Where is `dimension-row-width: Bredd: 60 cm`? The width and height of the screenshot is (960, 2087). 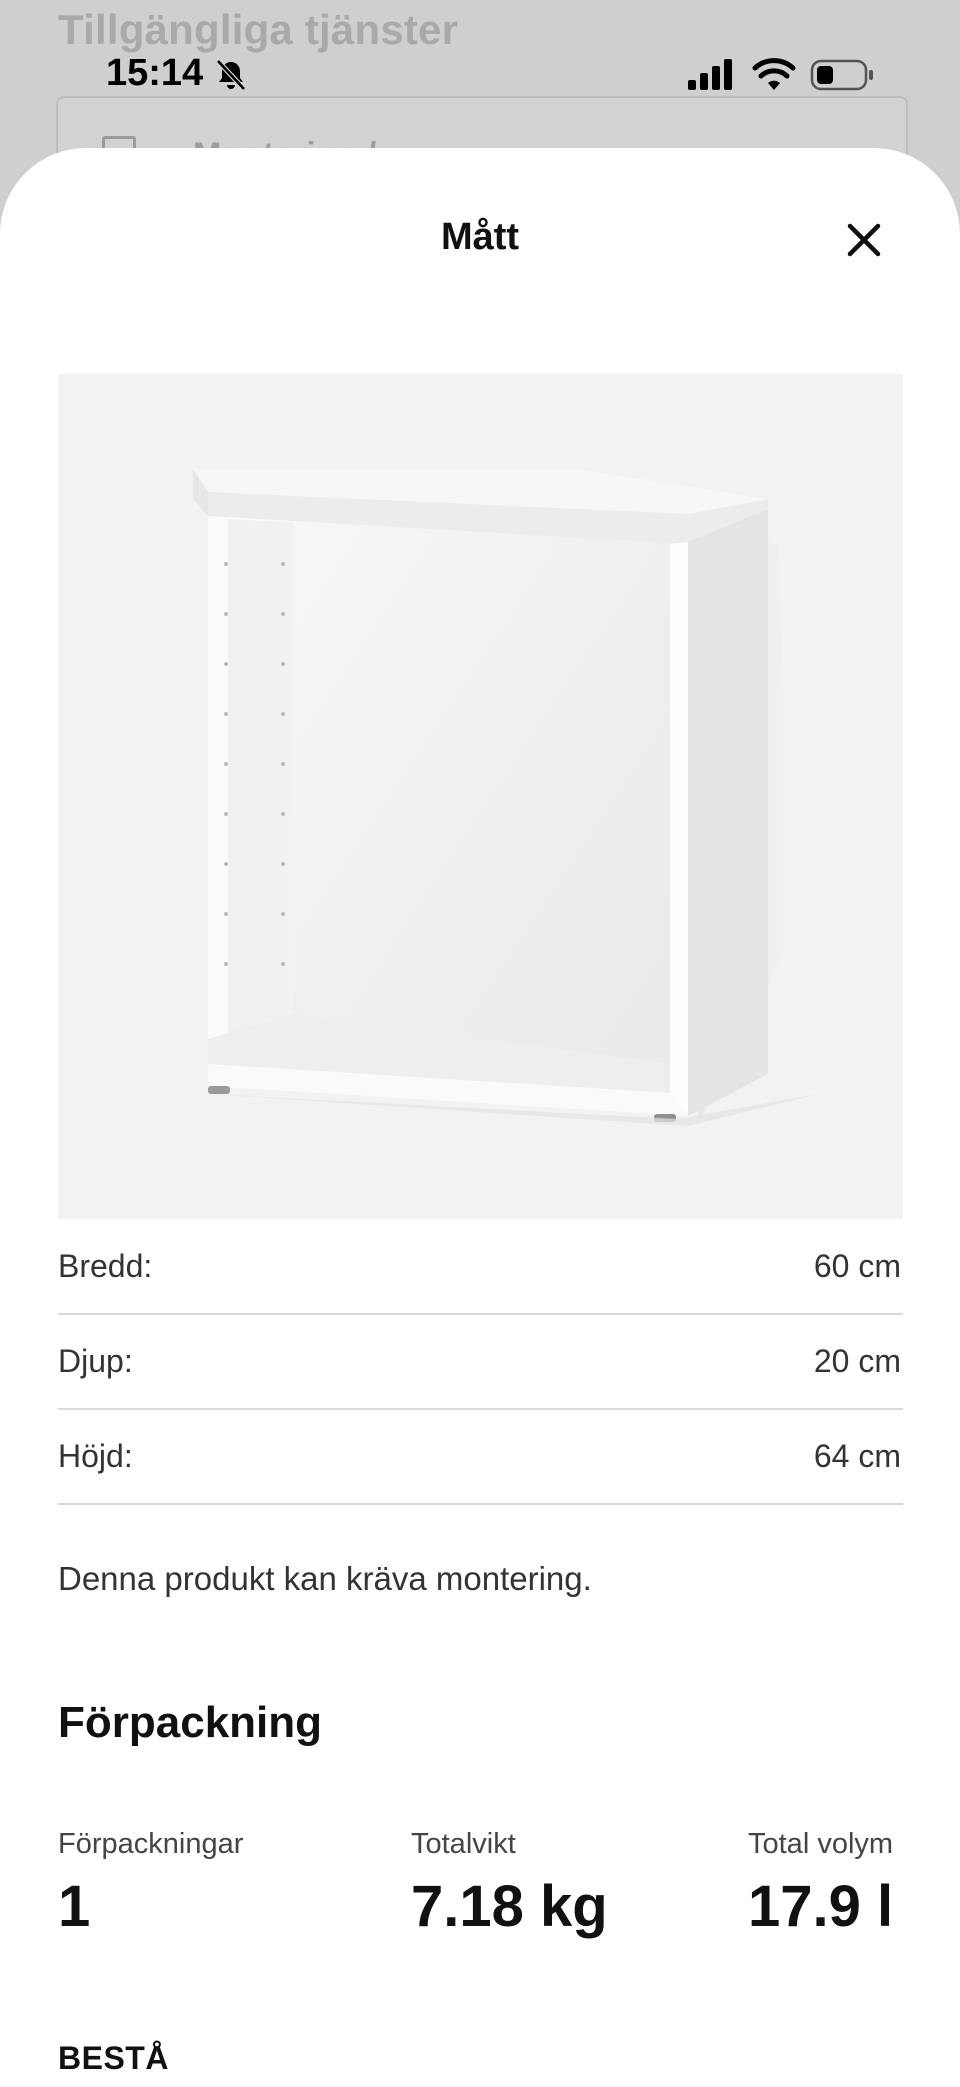 dimension-row-width: Bredd: 60 cm is located at coordinates (480, 1267).